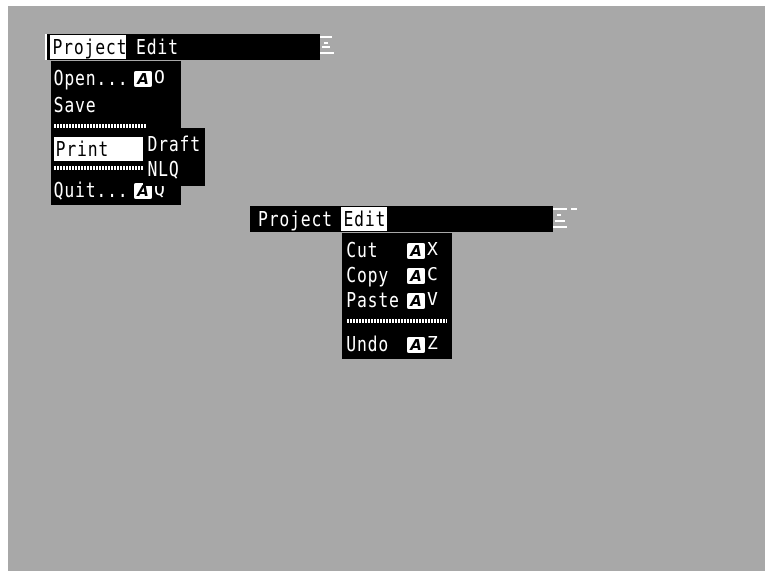 The height and width of the screenshot is (571, 765). I want to click on shortcut: AO, so click(150, 78).